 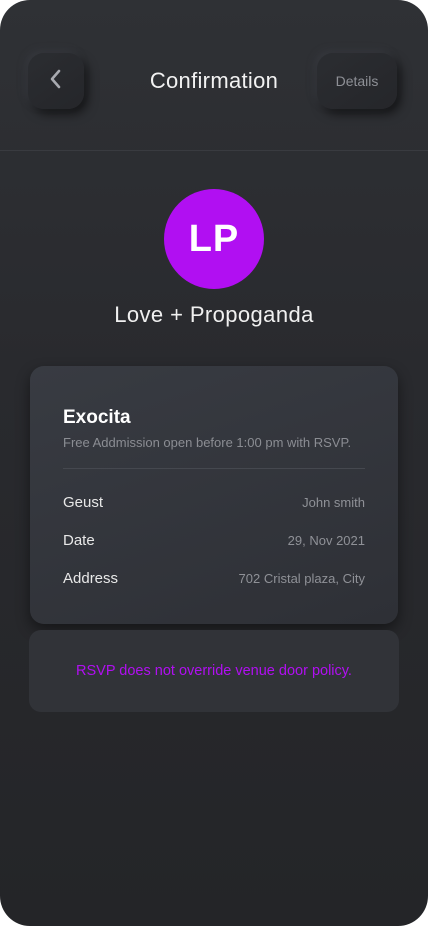 I want to click on address-row: Address 702 Cristal plaza, City, so click(x=214, y=580).